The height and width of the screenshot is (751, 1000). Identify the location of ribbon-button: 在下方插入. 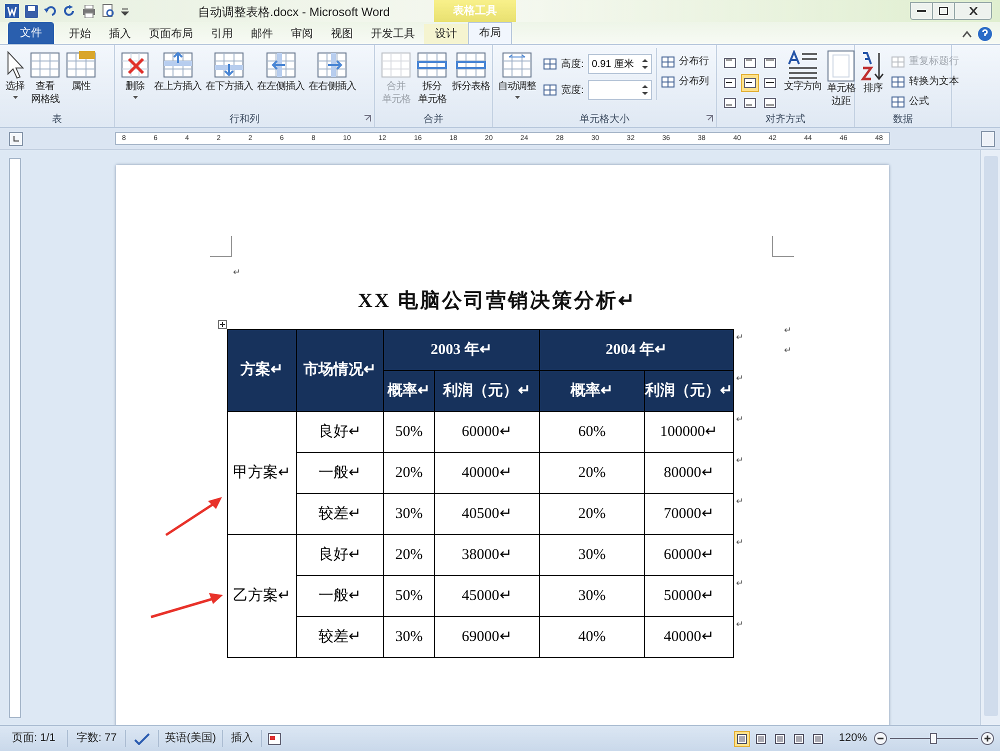
(229, 70).